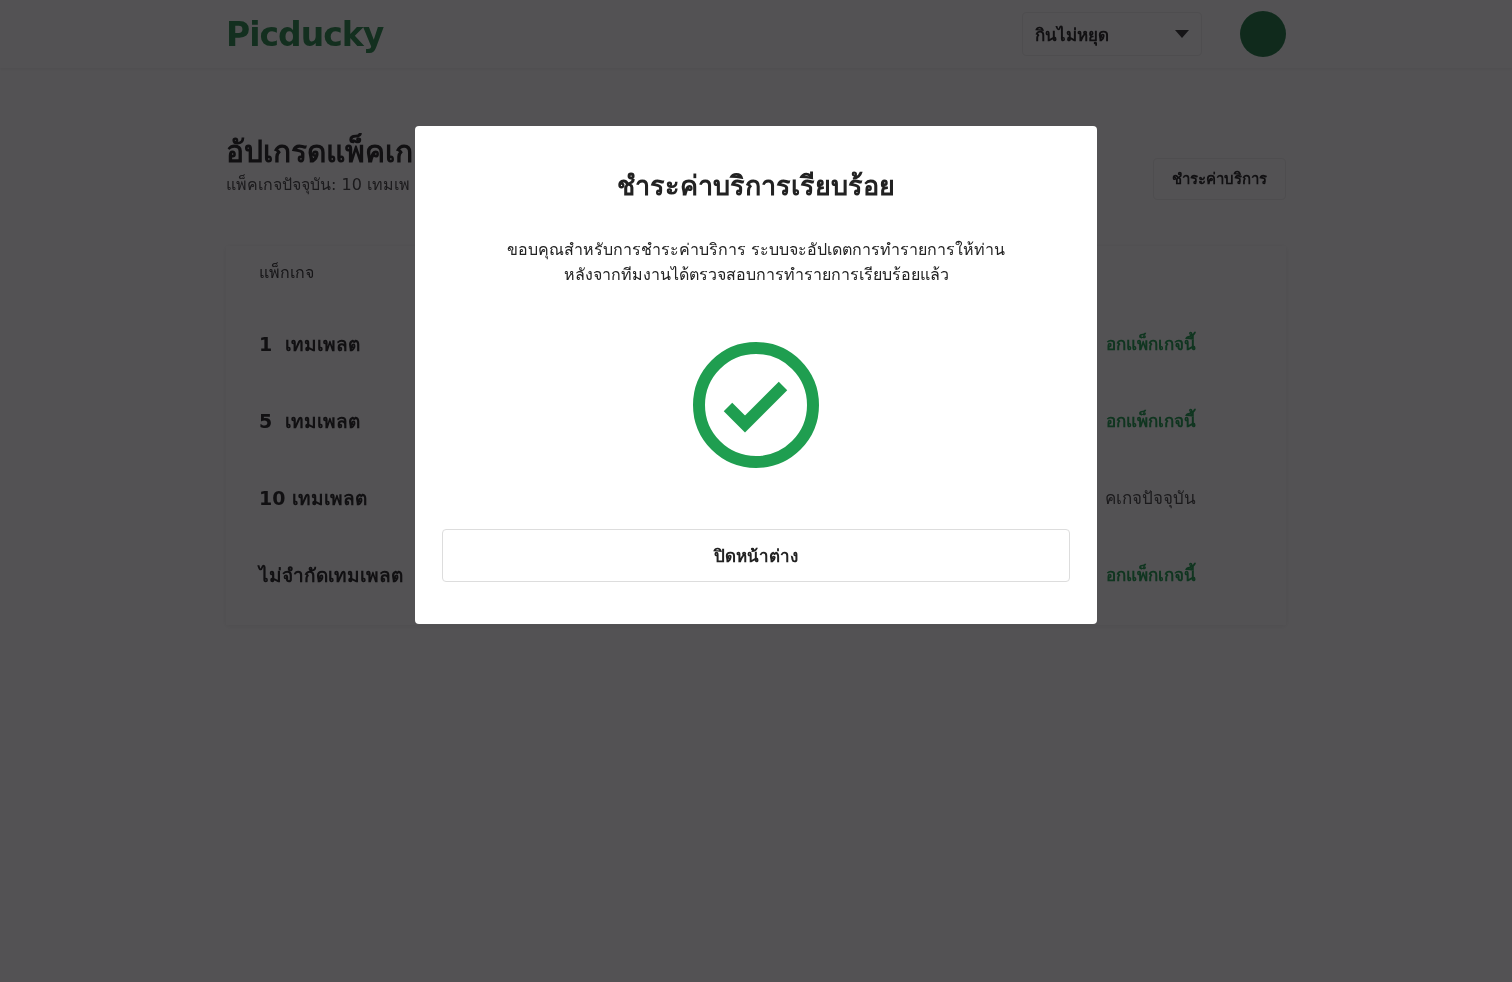 Image resolution: width=1512 pixels, height=982 pixels. Describe the element at coordinates (756, 262) in the screenshot. I see `dialog-message: ขอบคุณสำหรับการชำระค่าบริการ ระบบจะอัปเดตการทำรายการให้ท่าน หลังจากทีมงานได้ตรวจสอบการทำรายการเรียบร้อยแล้ว` at that location.